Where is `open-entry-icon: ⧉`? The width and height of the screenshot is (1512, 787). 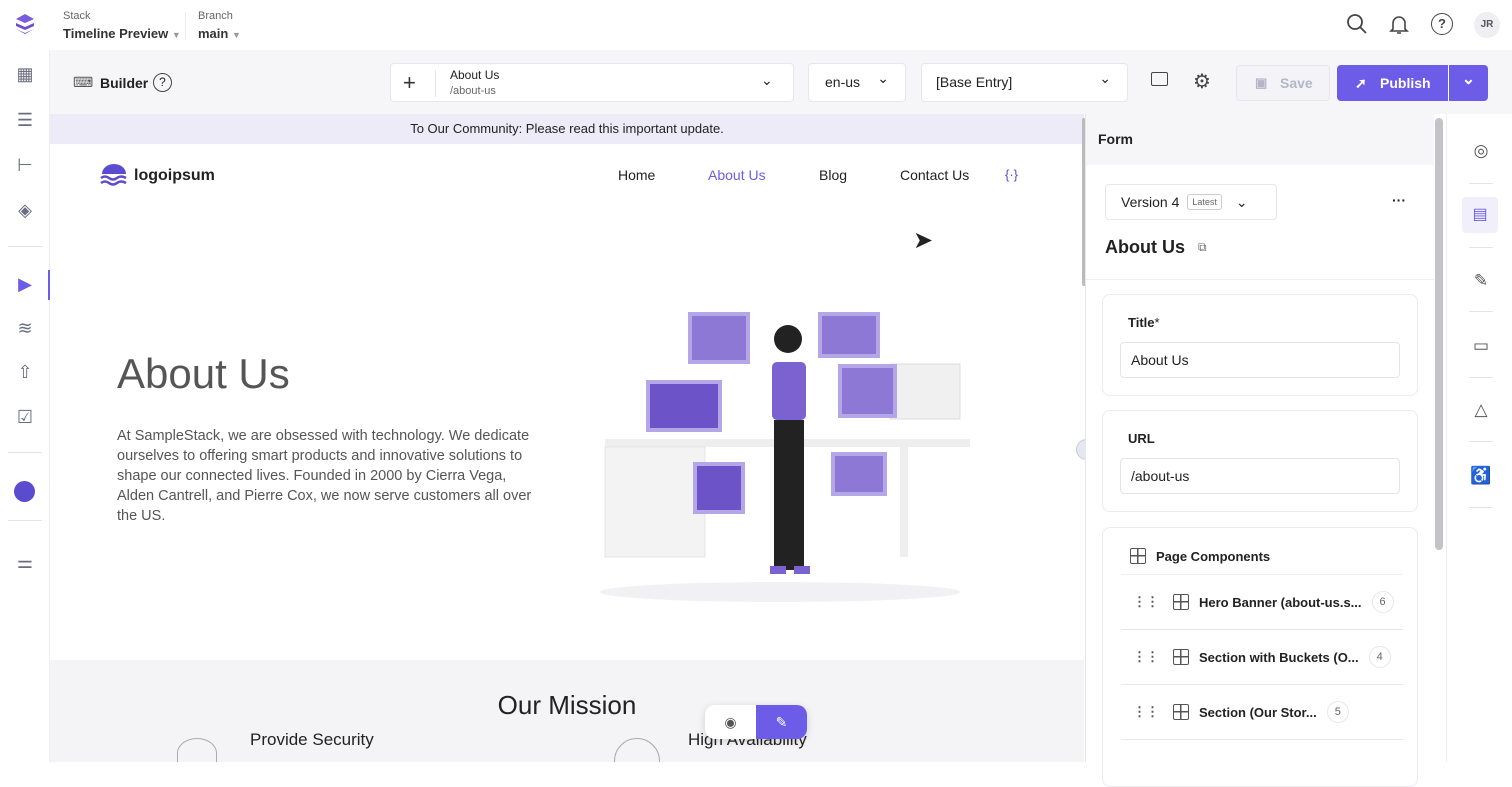
open-entry-icon: ⧉ is located at coordinates (1202, 247).